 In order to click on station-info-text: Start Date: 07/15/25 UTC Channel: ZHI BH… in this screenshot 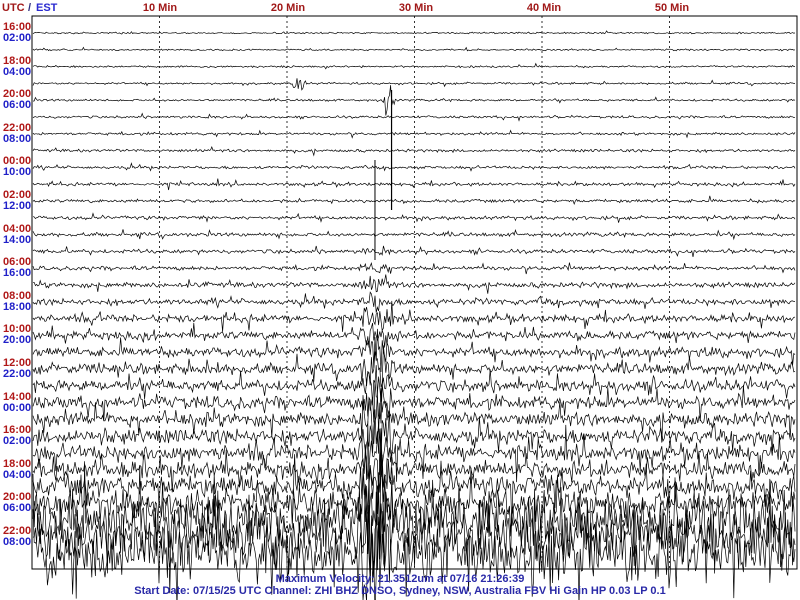, I will do `click(400, 591)`.